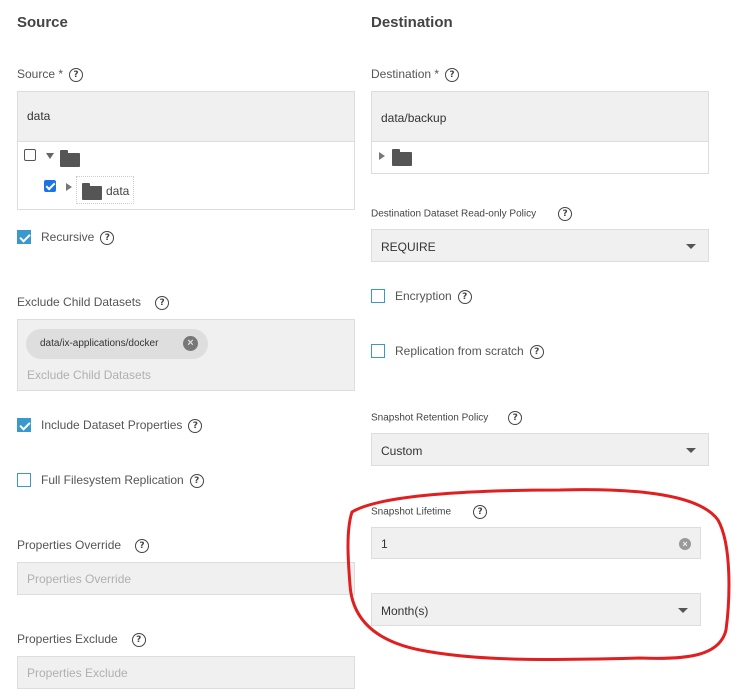 The image size is (735, 700). I want to click on annotation-stroke, so click(538, 575).